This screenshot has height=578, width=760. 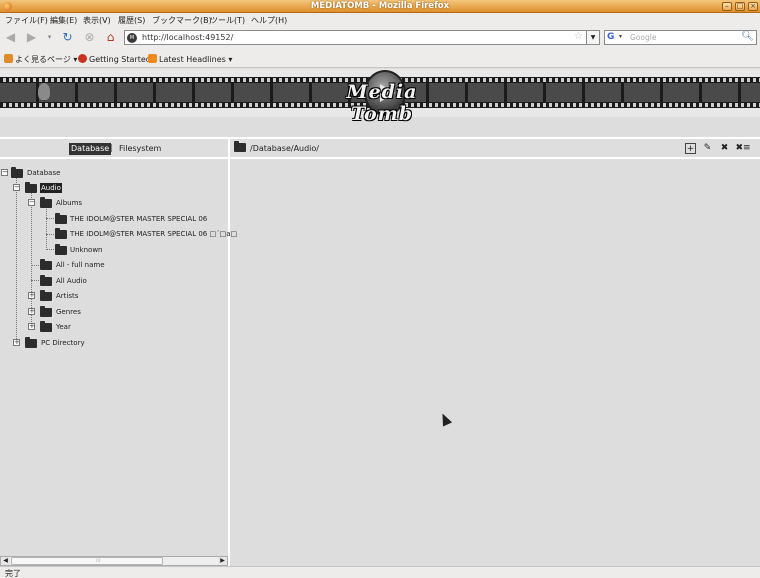 I want to click on rss-icon, so click(x=152, y=58).